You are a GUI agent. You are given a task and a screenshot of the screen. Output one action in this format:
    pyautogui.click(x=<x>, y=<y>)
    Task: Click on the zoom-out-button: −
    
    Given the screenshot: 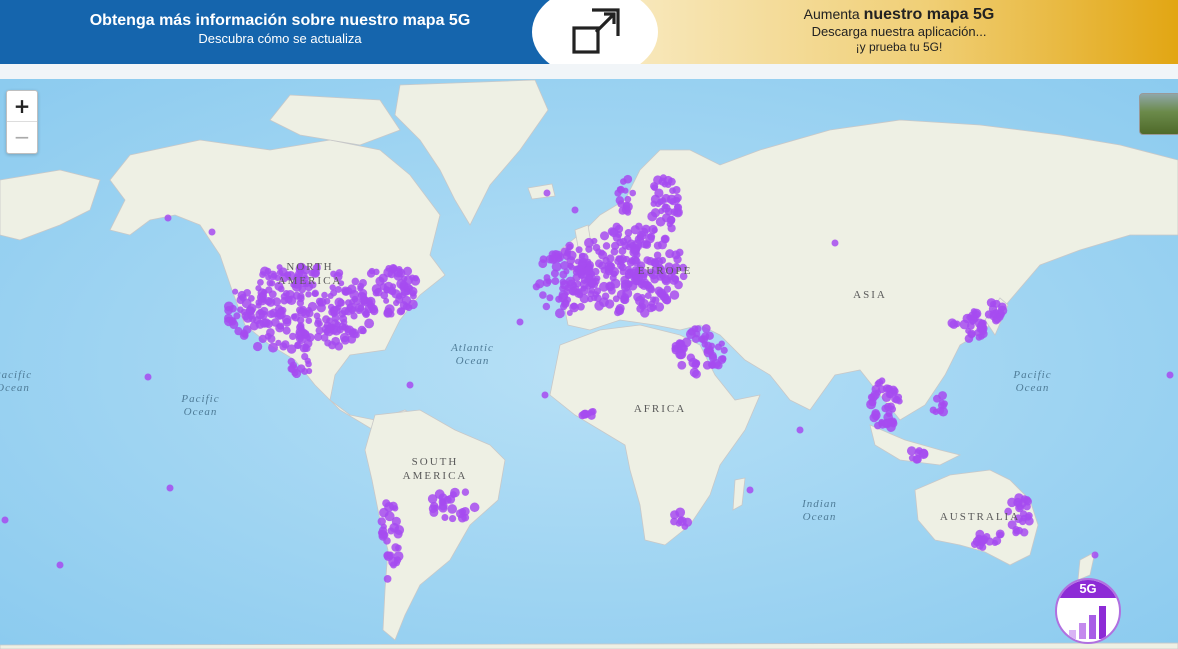 What is the action you would take?
    pyautogui.click(x=22, y=137)
    